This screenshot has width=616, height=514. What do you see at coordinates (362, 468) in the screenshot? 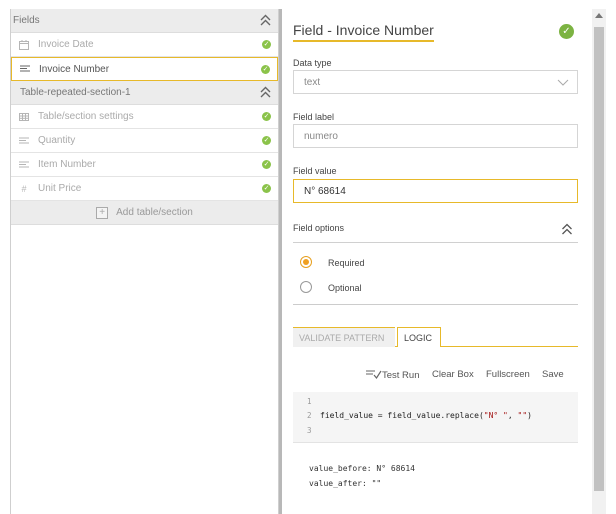
I see `output-line: value_before: N° 68614` at bounding box center [362, 468].